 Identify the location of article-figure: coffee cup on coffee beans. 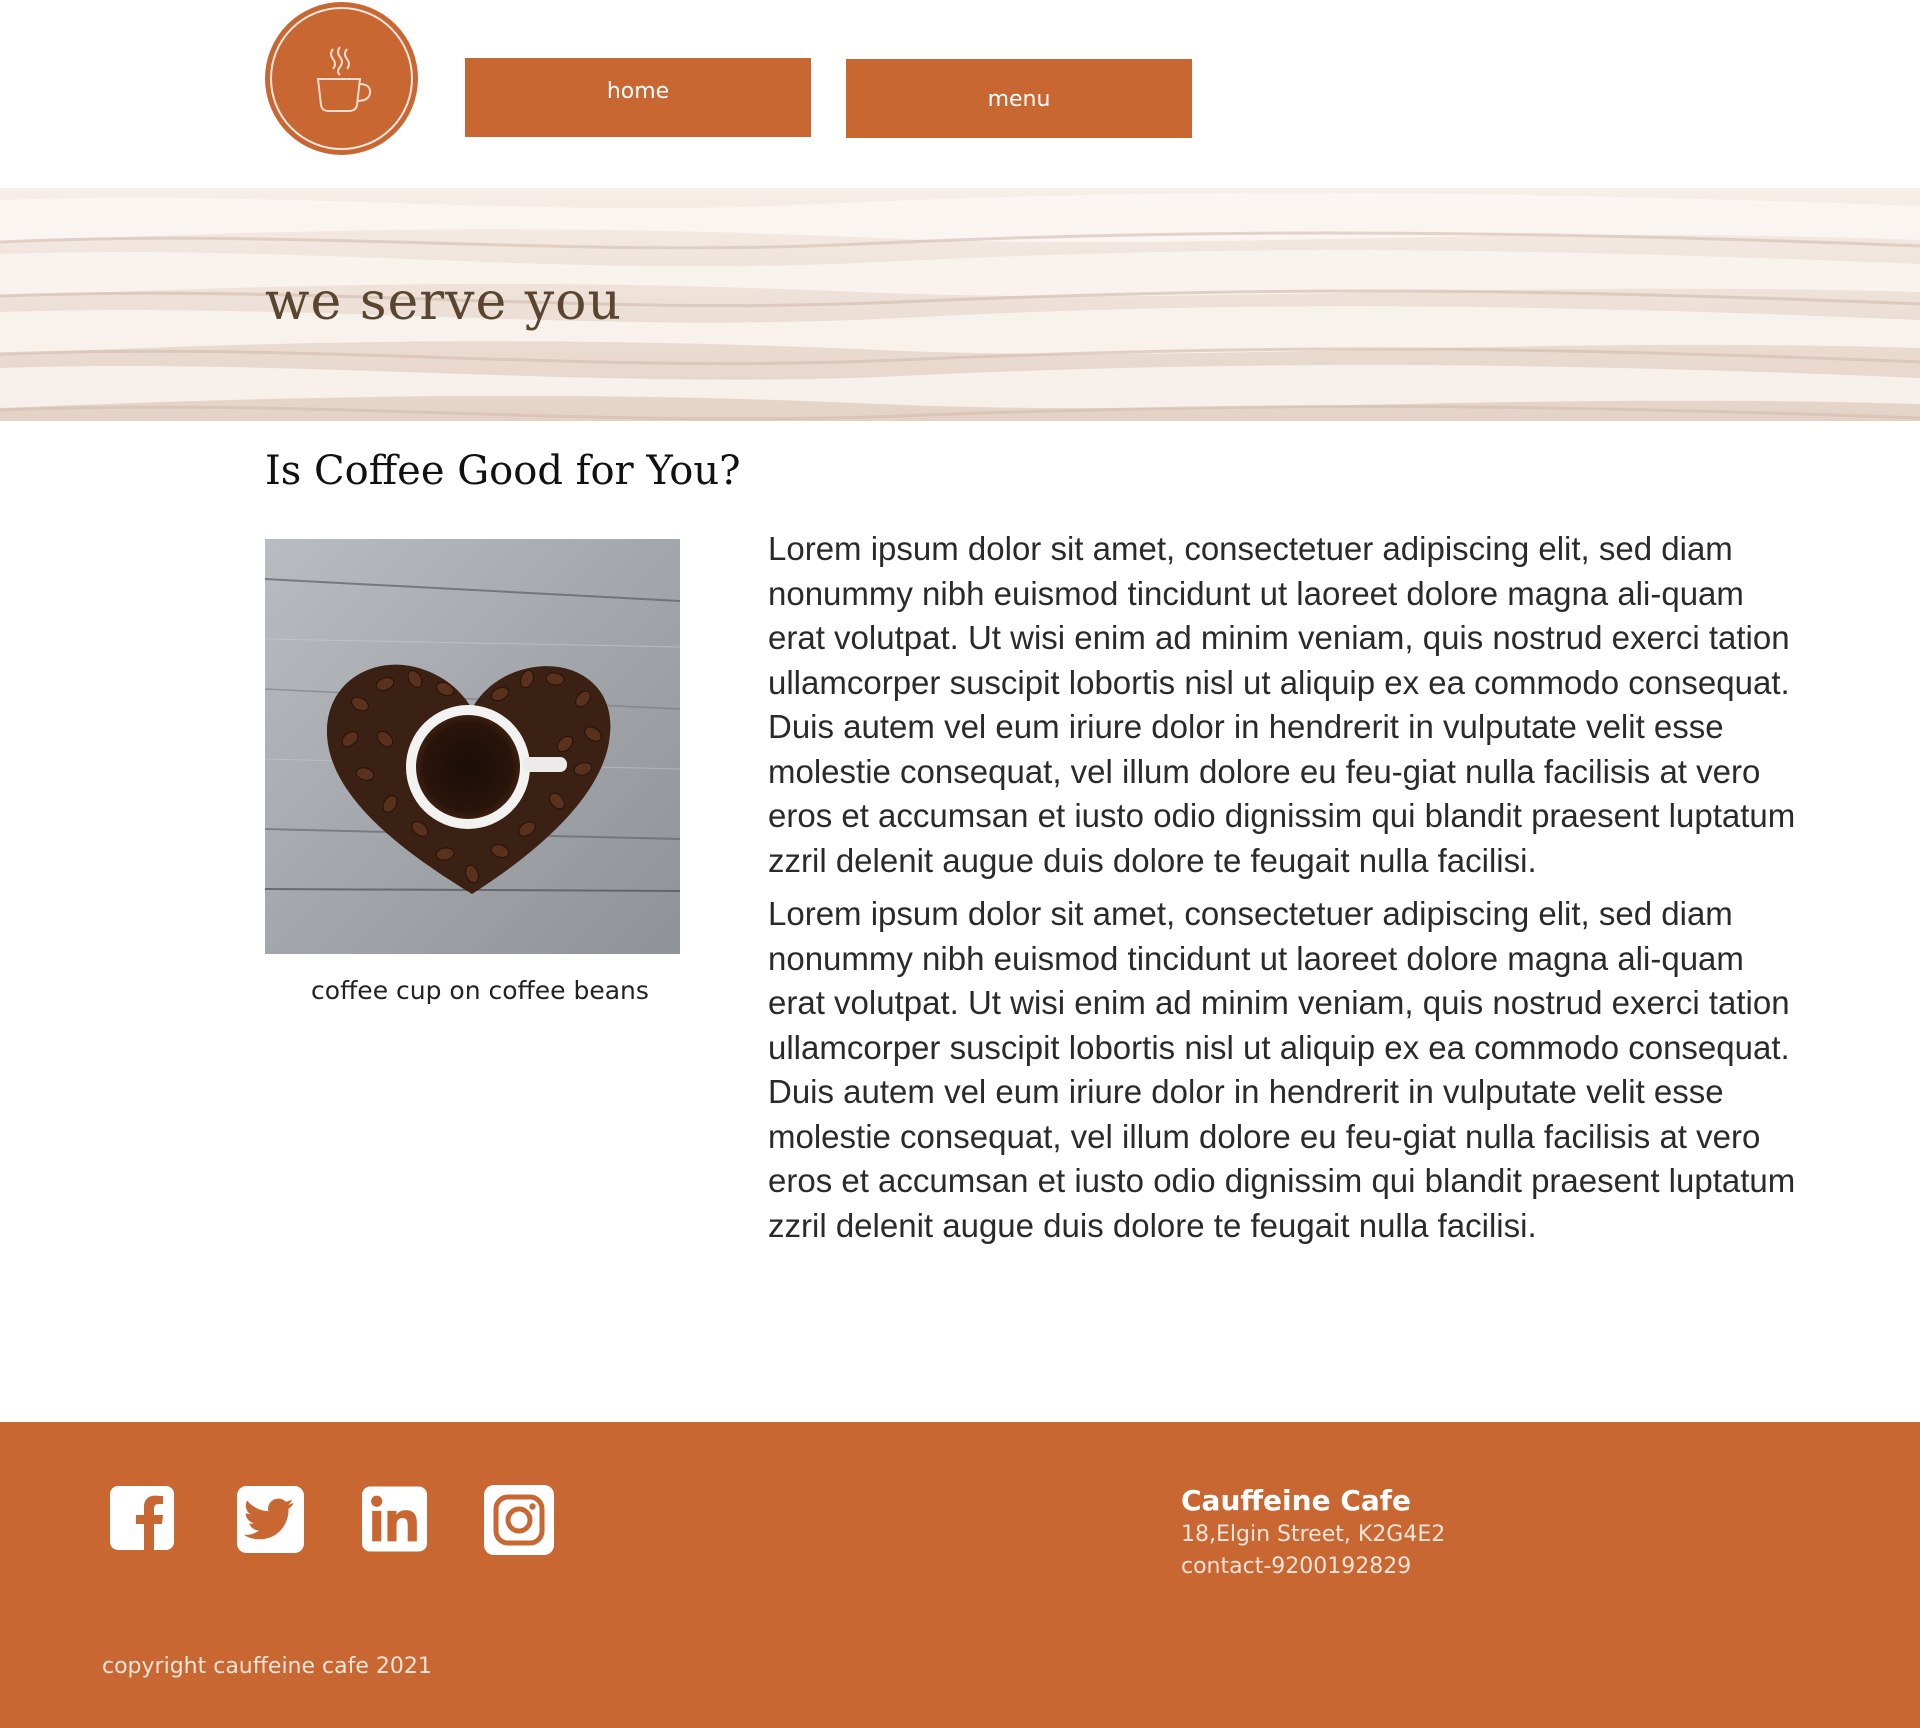
(472, 772).